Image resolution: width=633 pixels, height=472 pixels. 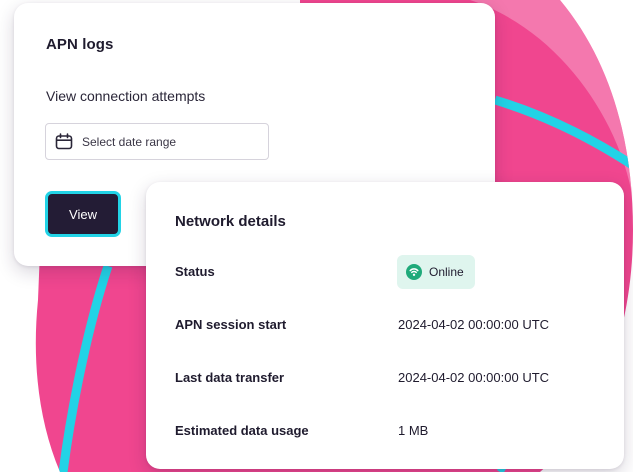 What do you see at coordinates (80, 44) in the screenshot?
I see `apn-logs-title: APN logs` at bounding box center [80, 44].